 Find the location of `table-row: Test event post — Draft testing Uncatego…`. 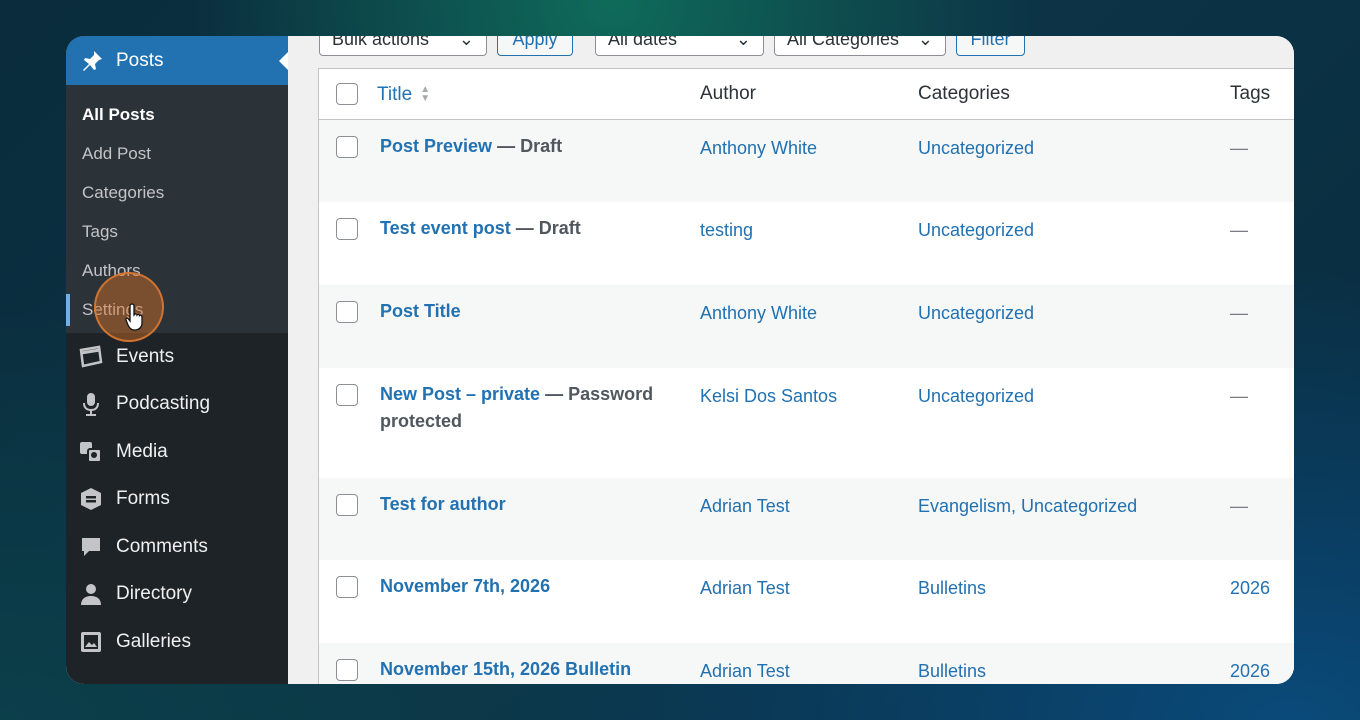

table-row: Test event post — Draft testing Uncatego… is located at coordinates (806, 243).